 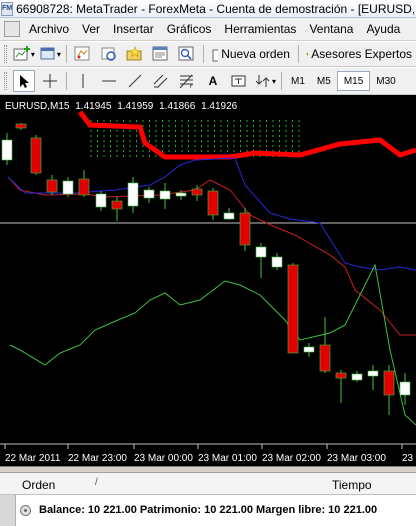 I want to click on star-folder-icon, so click(x=134, y=53).